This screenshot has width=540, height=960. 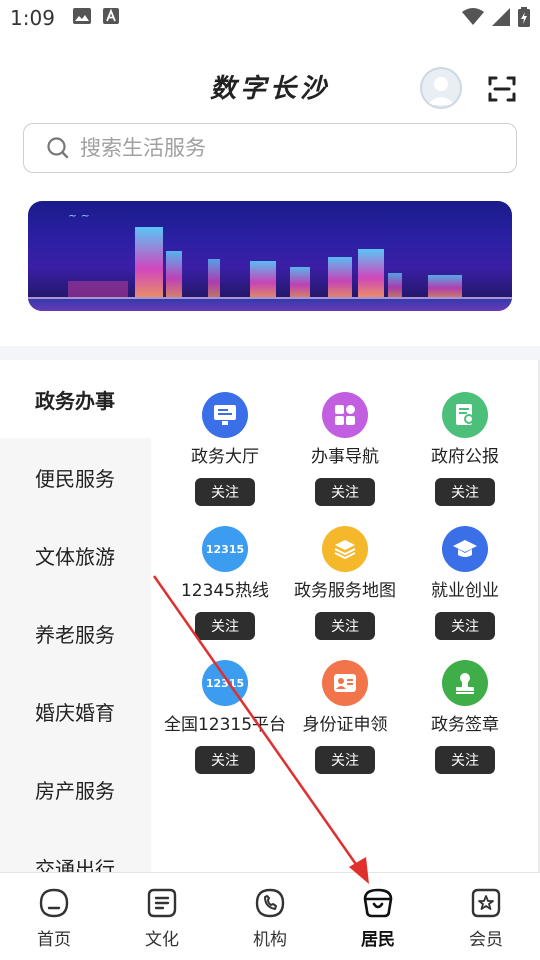 I want to click on culture-icon, so click(x=162, y=903).